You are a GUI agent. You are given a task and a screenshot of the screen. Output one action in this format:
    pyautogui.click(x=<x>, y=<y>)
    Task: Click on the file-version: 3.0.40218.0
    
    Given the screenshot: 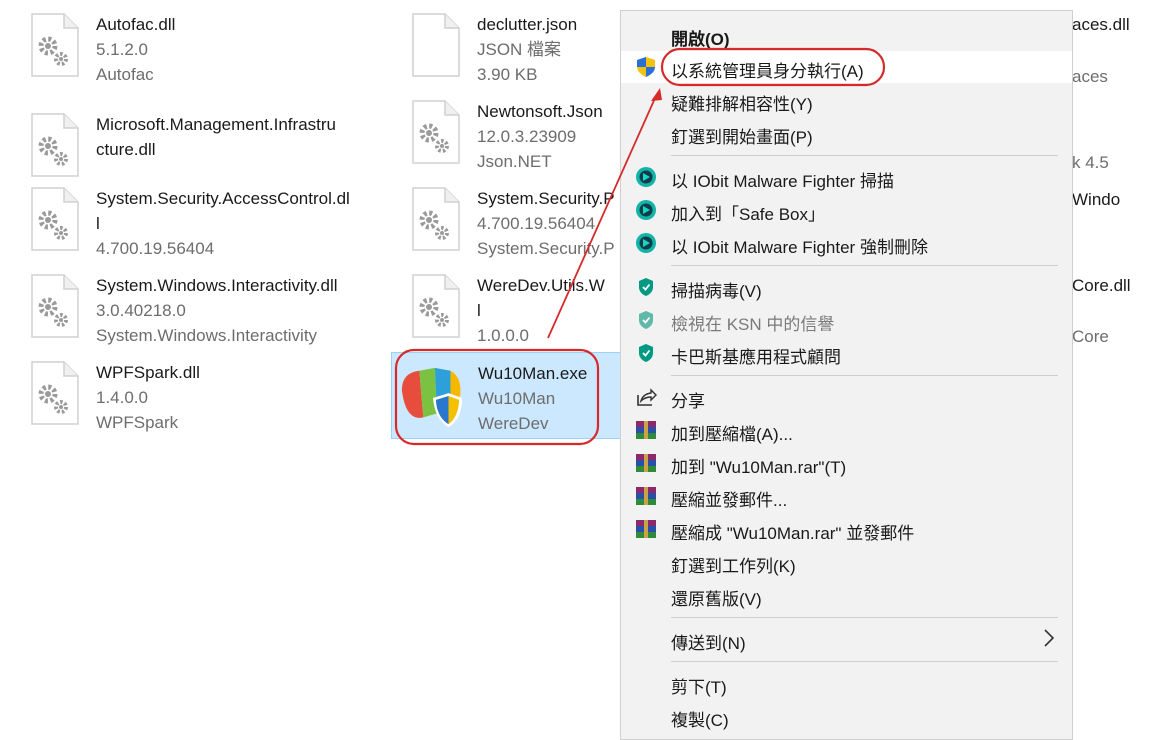 What is the action you would take?
    pyautogui.click(x=141, y=310)
    